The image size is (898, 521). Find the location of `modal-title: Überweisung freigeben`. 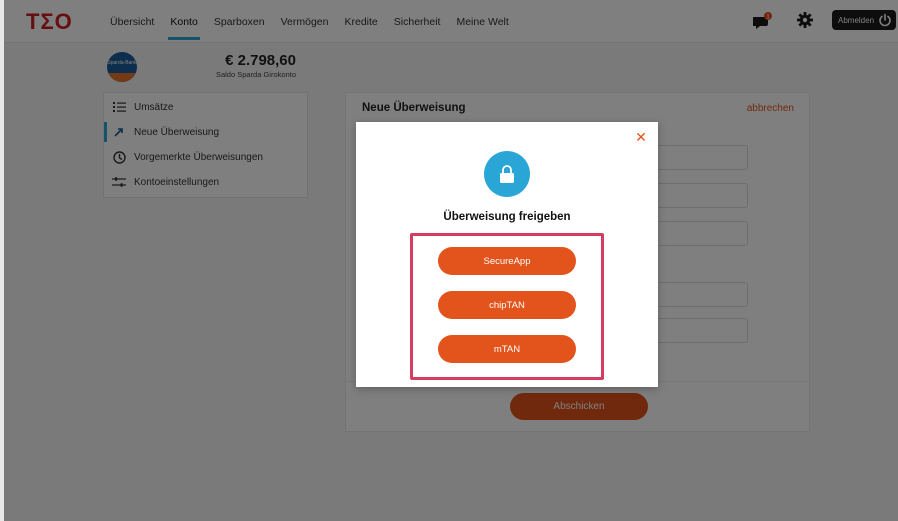

modal-title: Überweisung freigeben is located at coordinates (507, 217).